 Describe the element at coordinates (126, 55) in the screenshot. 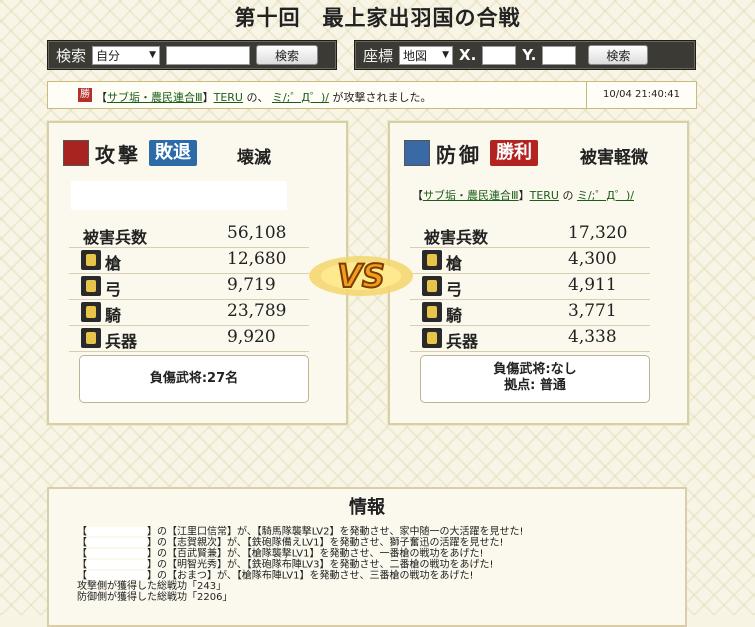

I see `search-scope-select: 自分 ▼` at that location.